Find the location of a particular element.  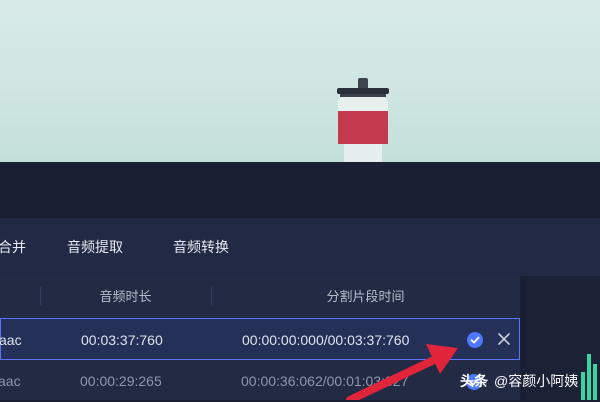

audio-duration: 00:00:29:265 is located at coordinates (121, 381).